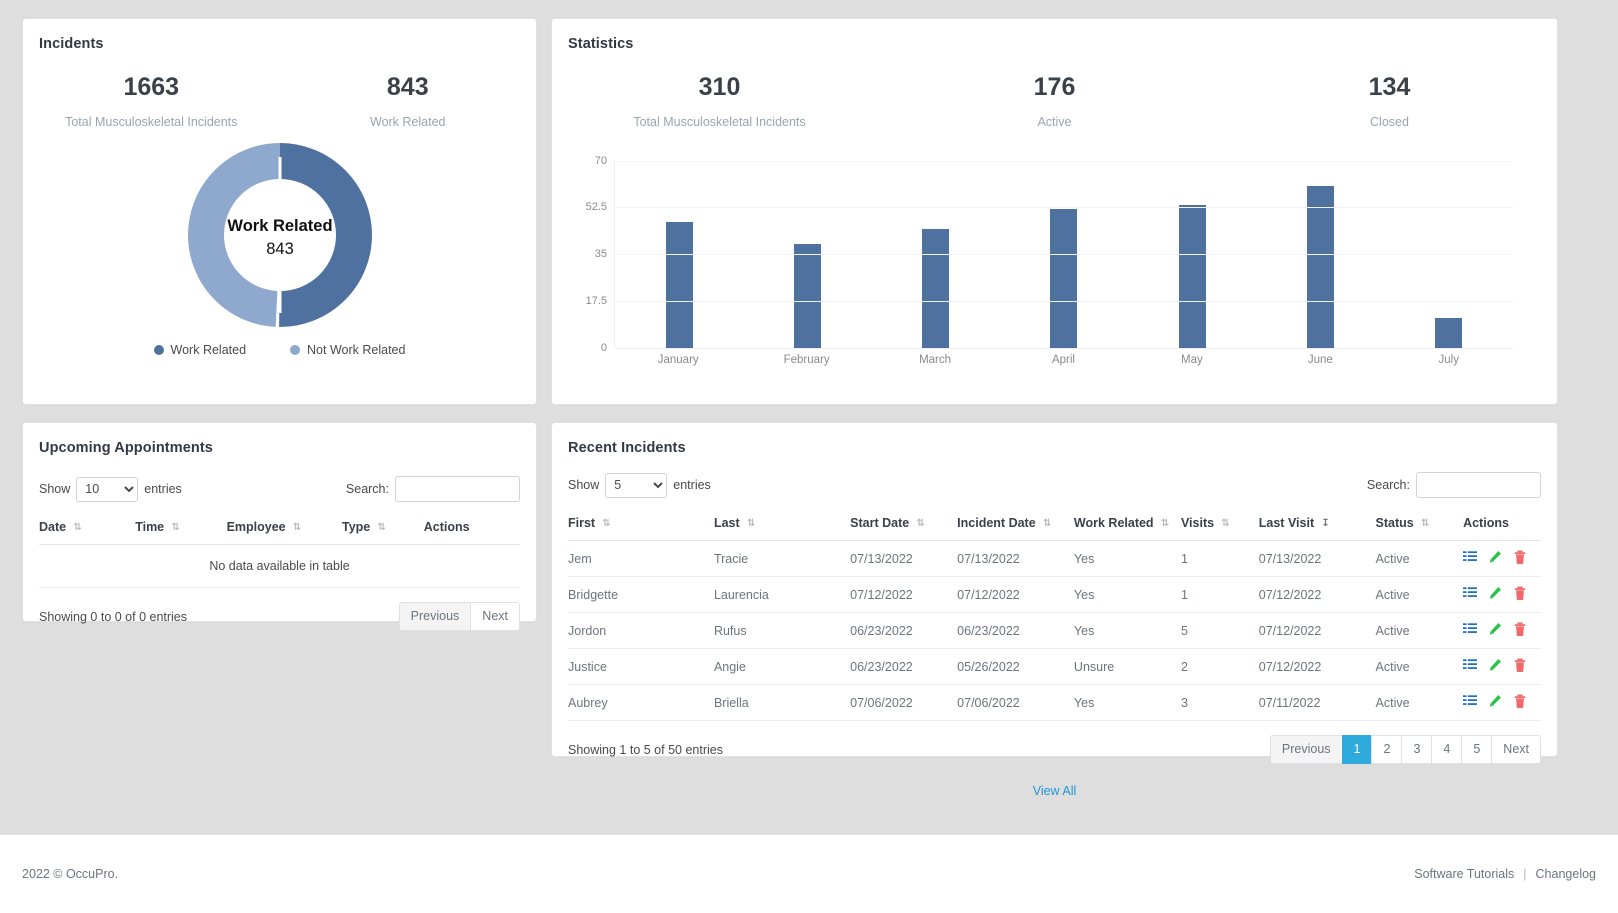  I want to click on recent-column-incident-date: Incident Date ⇅, so click(1015, 523).